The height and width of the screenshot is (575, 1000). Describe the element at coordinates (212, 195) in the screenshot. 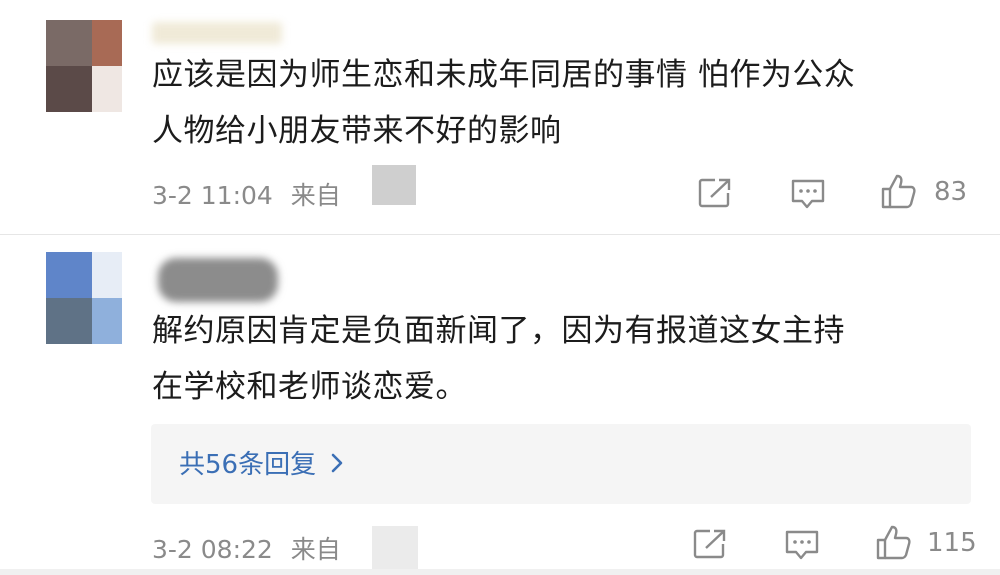

I see `timestamp: 3-2 11:04` at that location.